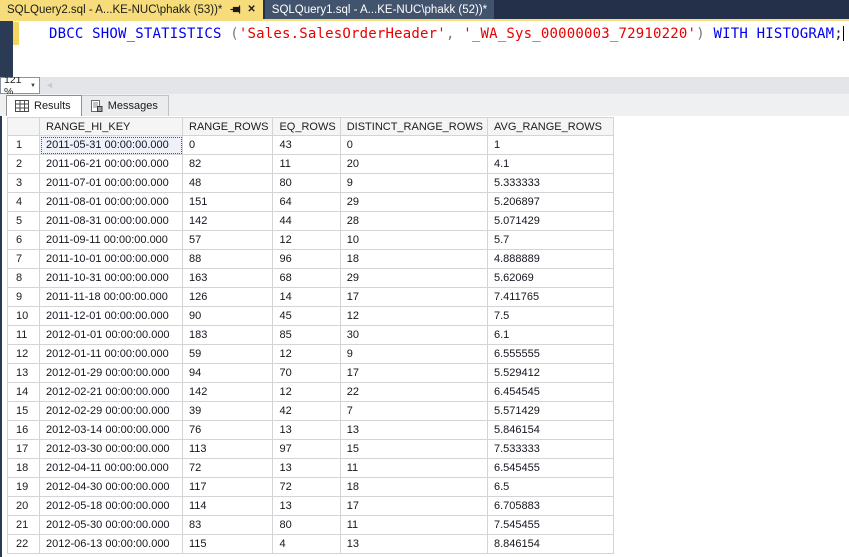  Describe the element at coordinates (414, 354) in the screenshot. I see `grid-cell: 9` at that location.